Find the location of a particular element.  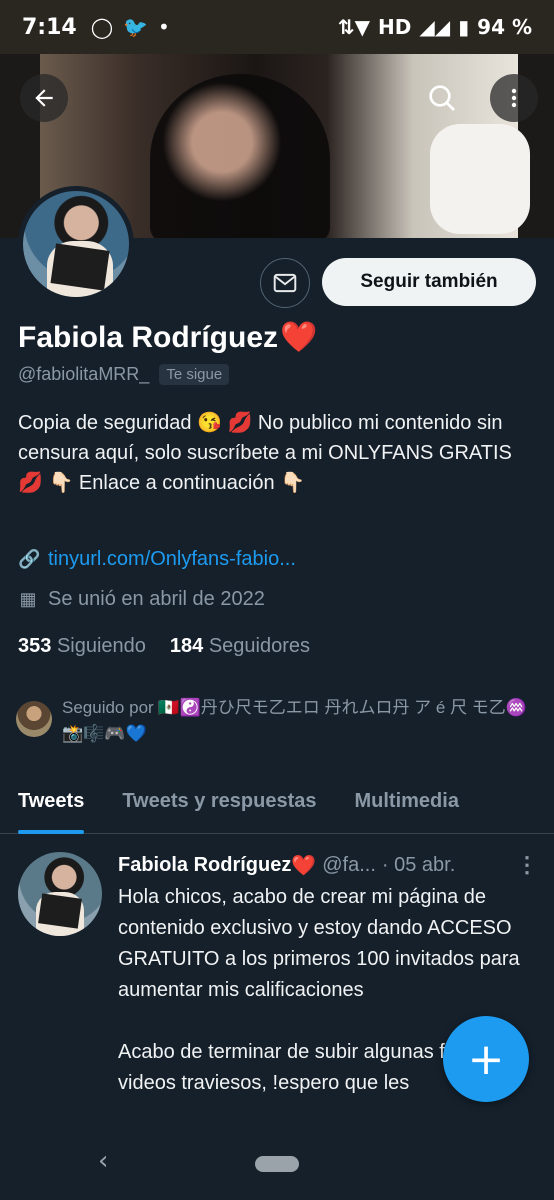

profile-name: Fabiola Rodríguez ❤️ is located at coordinates (167, 337).